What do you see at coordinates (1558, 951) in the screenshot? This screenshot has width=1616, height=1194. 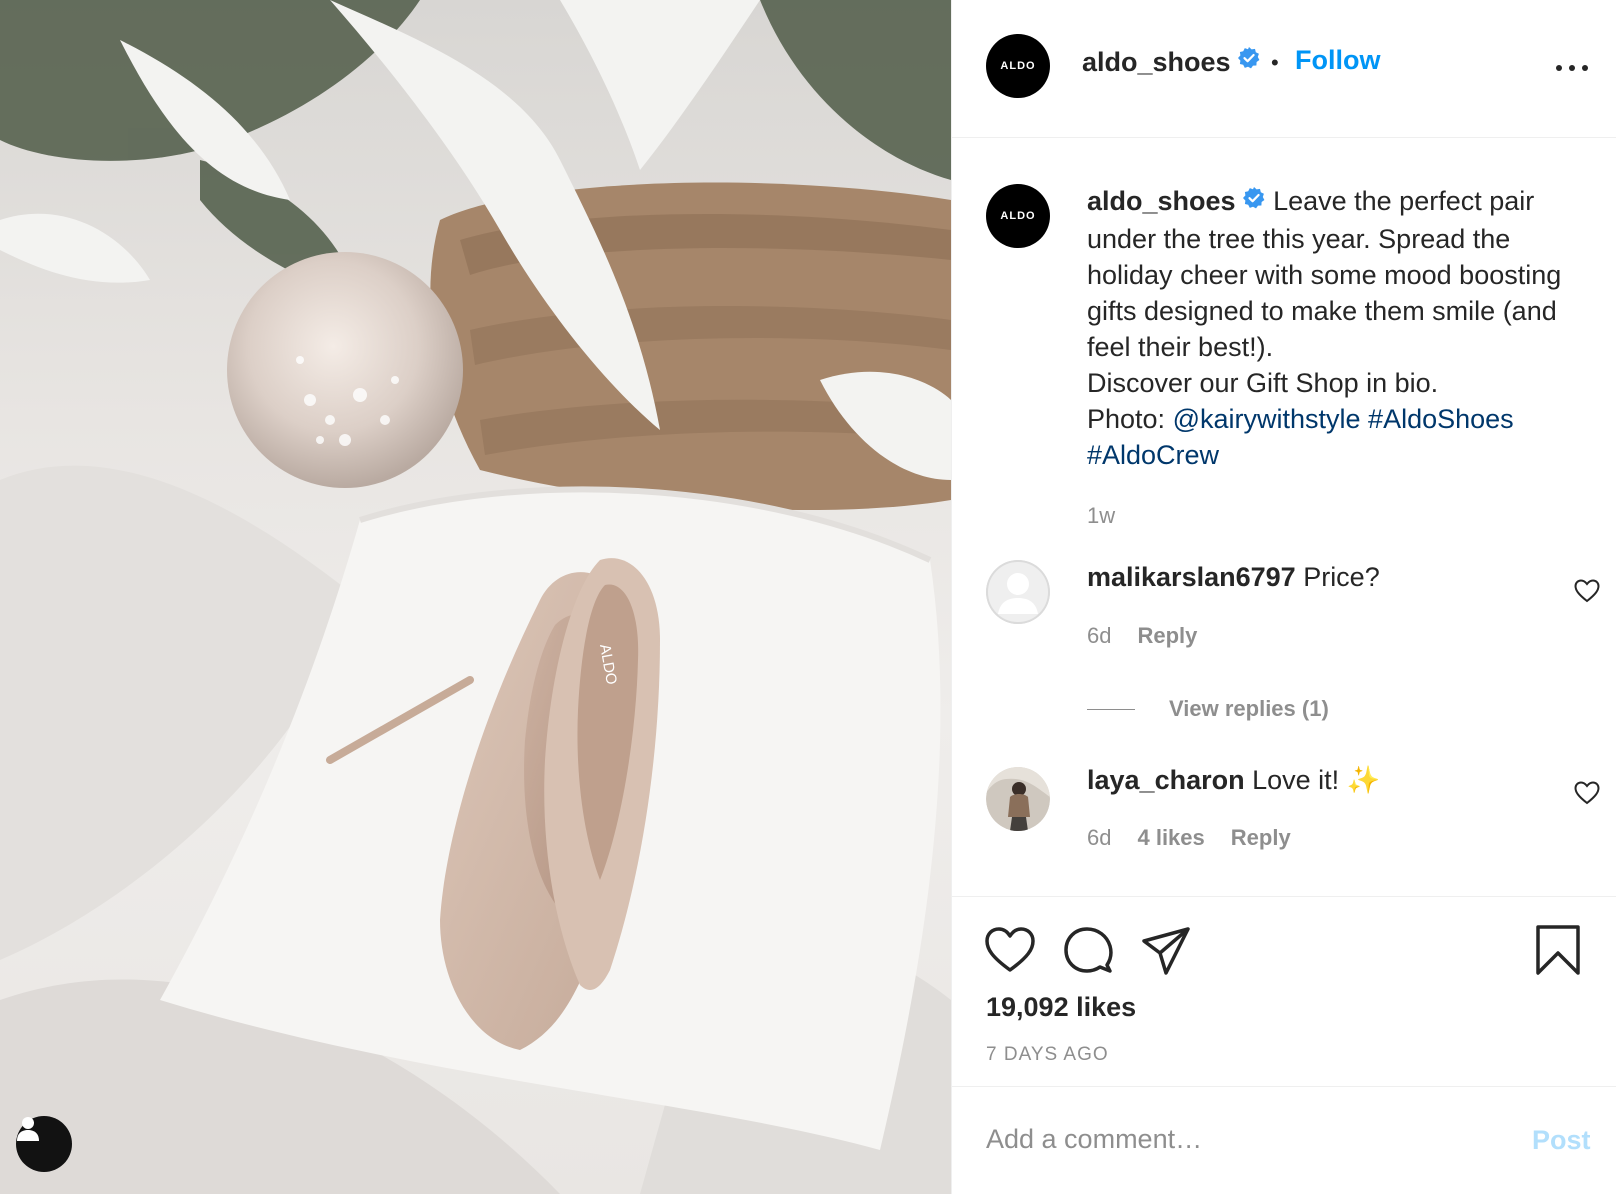 I see `bookmark-icon` at bounding box center [1558, 951].